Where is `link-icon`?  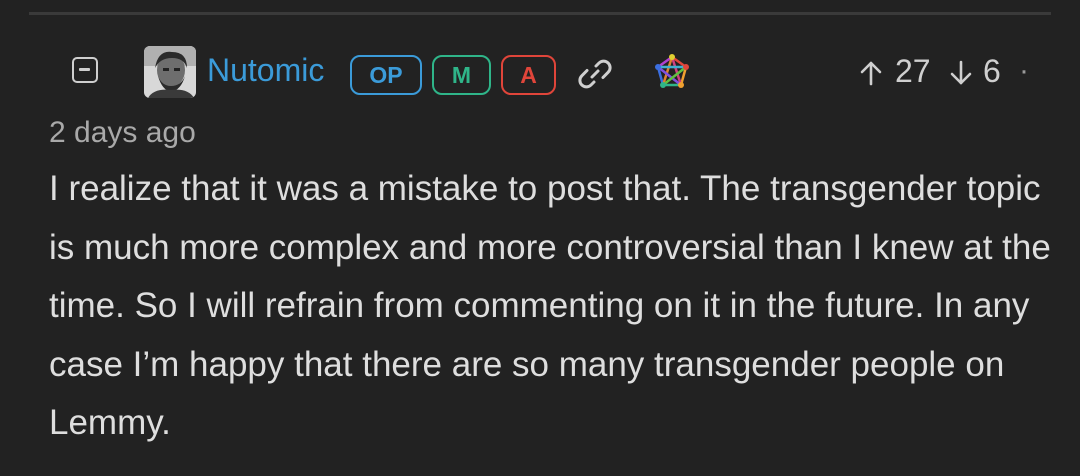 link-icon is located at coordinates (595, 74).